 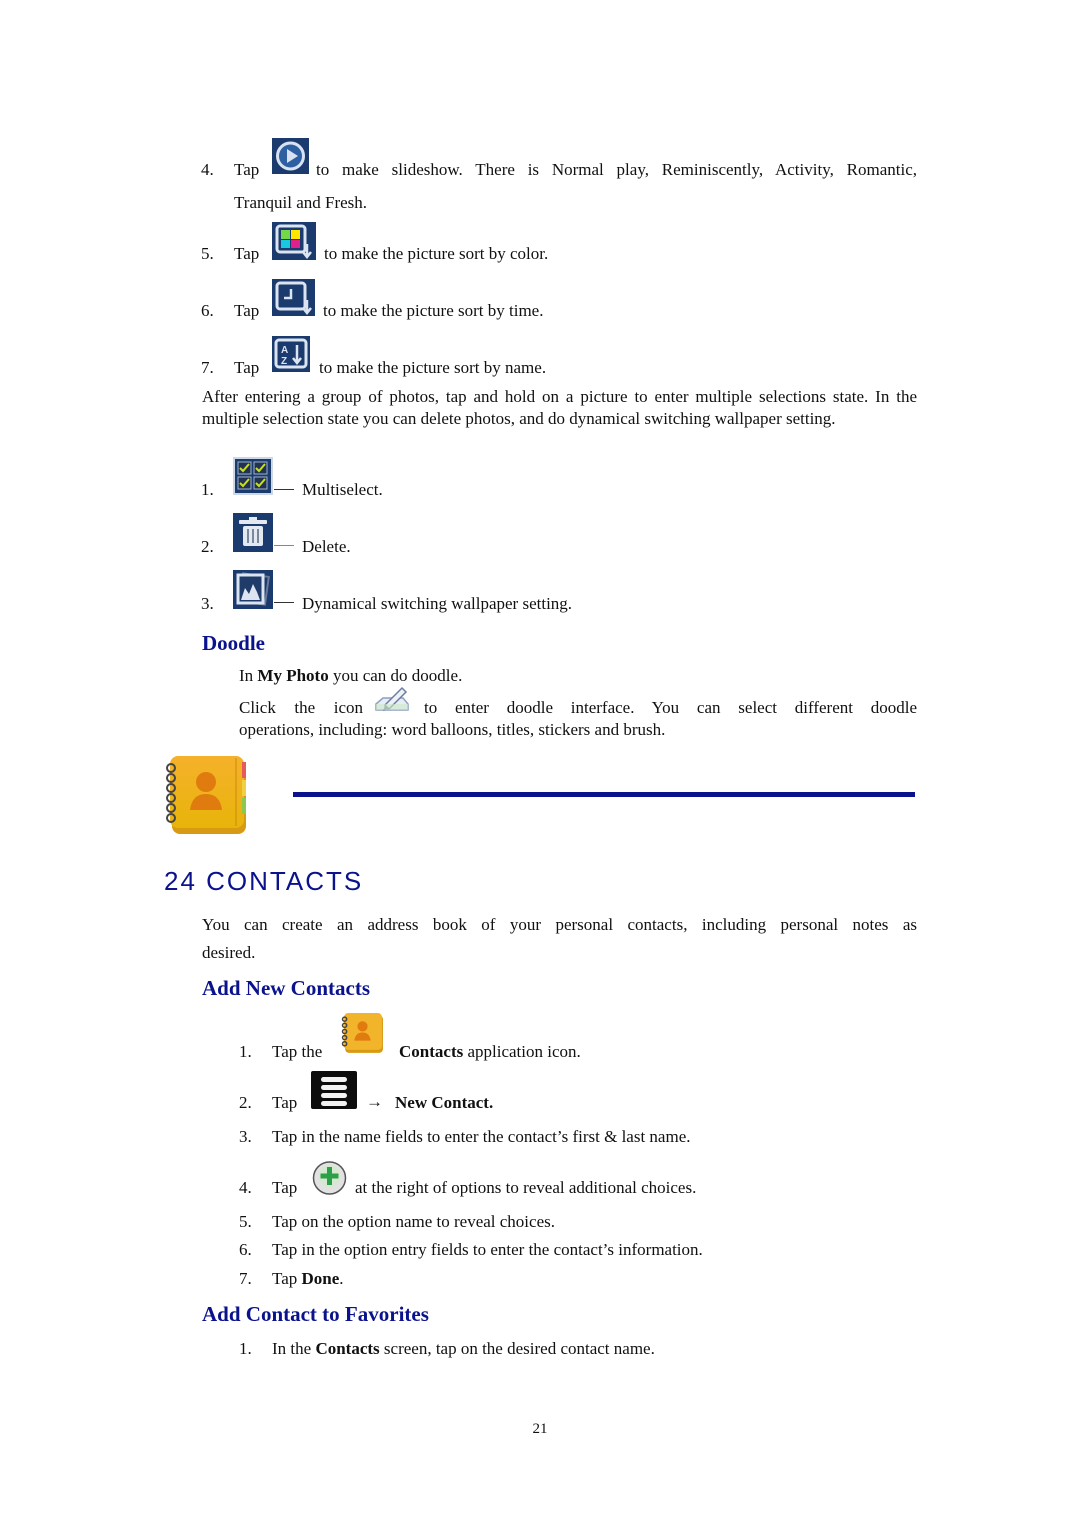 What do you see at coordinates (433, 310) in the screenshot?
I see `step-text: to make the picture sort by time.` at bounding box center [433, 310].